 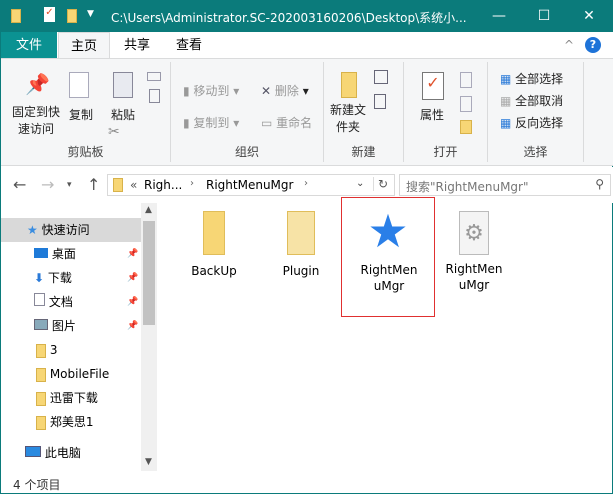 What do you see at coordinates (71, 278) in the screenshot?
I see `nav-item-downloads: ⬇ 下载 📌` at bounding box center [71, 278].